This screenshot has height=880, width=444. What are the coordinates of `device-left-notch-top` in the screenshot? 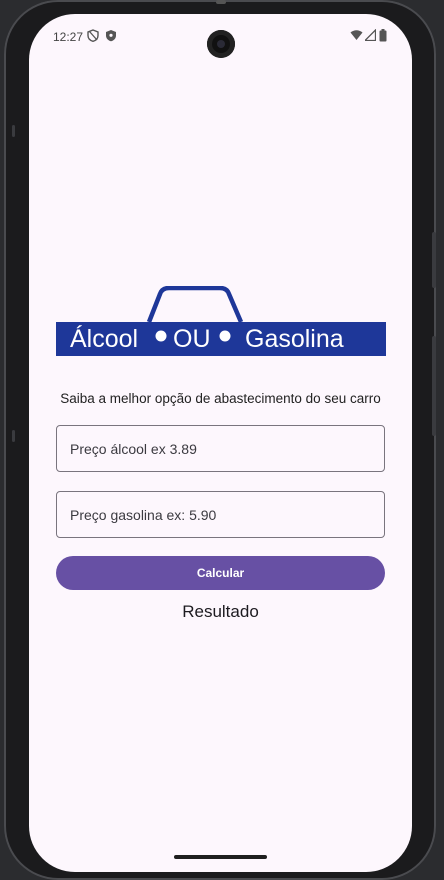 It's located at (13, 131).